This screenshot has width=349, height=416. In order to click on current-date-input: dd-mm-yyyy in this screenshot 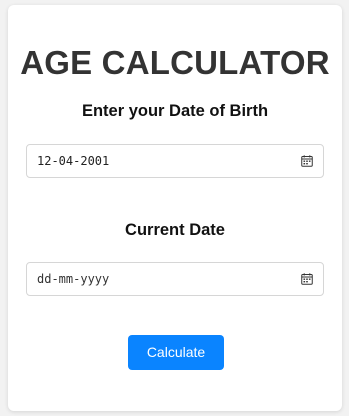, I will do `click(175, 279)`.